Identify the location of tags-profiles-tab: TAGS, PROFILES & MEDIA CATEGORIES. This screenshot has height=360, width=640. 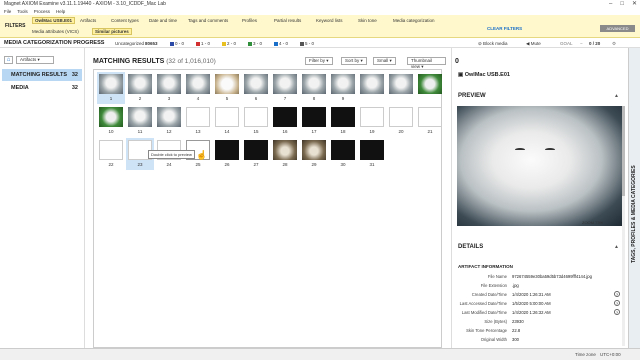
(634, 198).